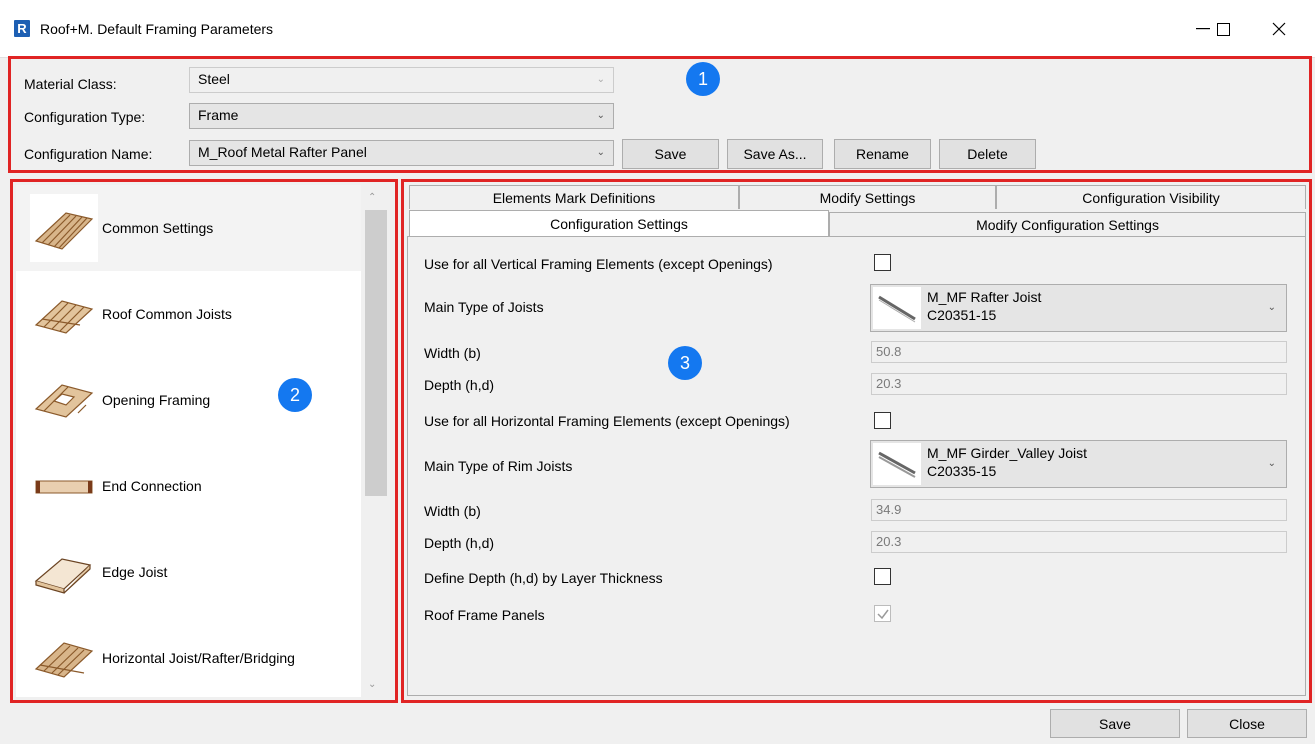  I want to click on save-config-button: Save, so click(670, 154).